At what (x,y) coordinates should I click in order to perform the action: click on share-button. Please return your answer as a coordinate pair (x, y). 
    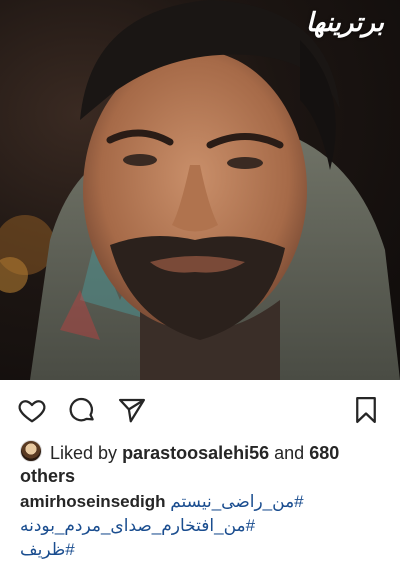
    Looking at the image, I should click on (132, 410).